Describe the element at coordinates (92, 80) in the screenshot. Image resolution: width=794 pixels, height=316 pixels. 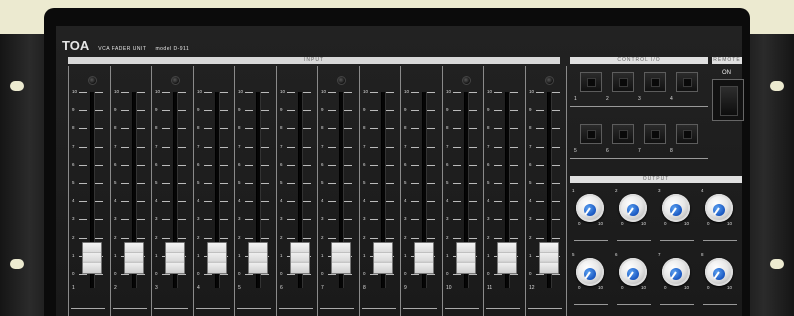
I see `channel-led` at that location.